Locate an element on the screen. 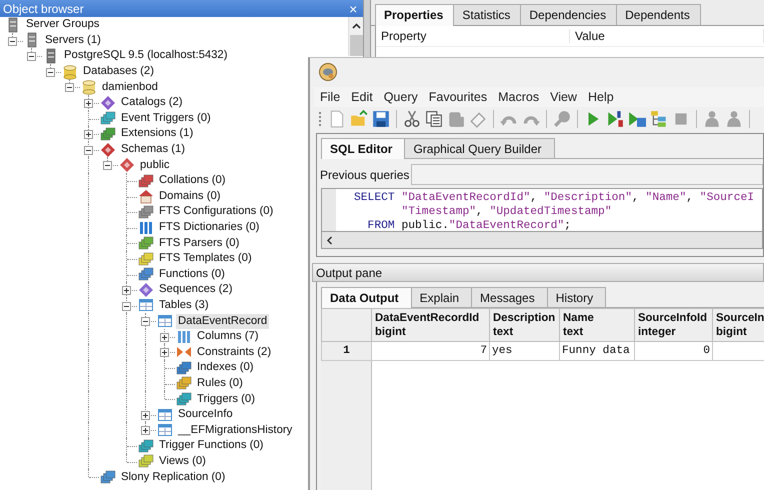  table-cell: yes is located at coordinates (525, 351).